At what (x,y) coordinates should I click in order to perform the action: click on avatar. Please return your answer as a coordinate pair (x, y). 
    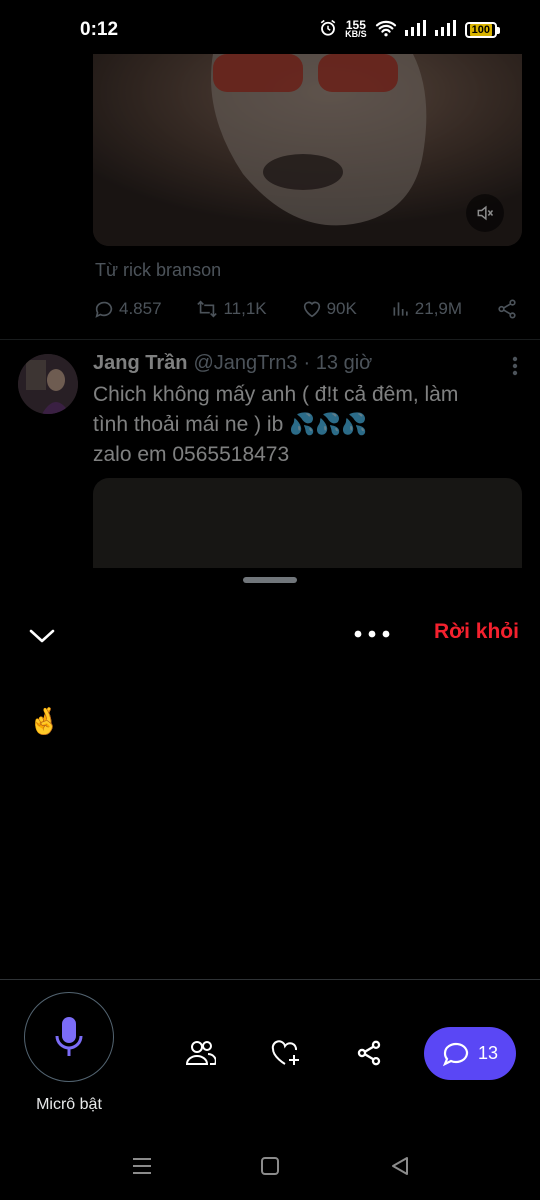
    Looking at the image, I should click on (48, 384).